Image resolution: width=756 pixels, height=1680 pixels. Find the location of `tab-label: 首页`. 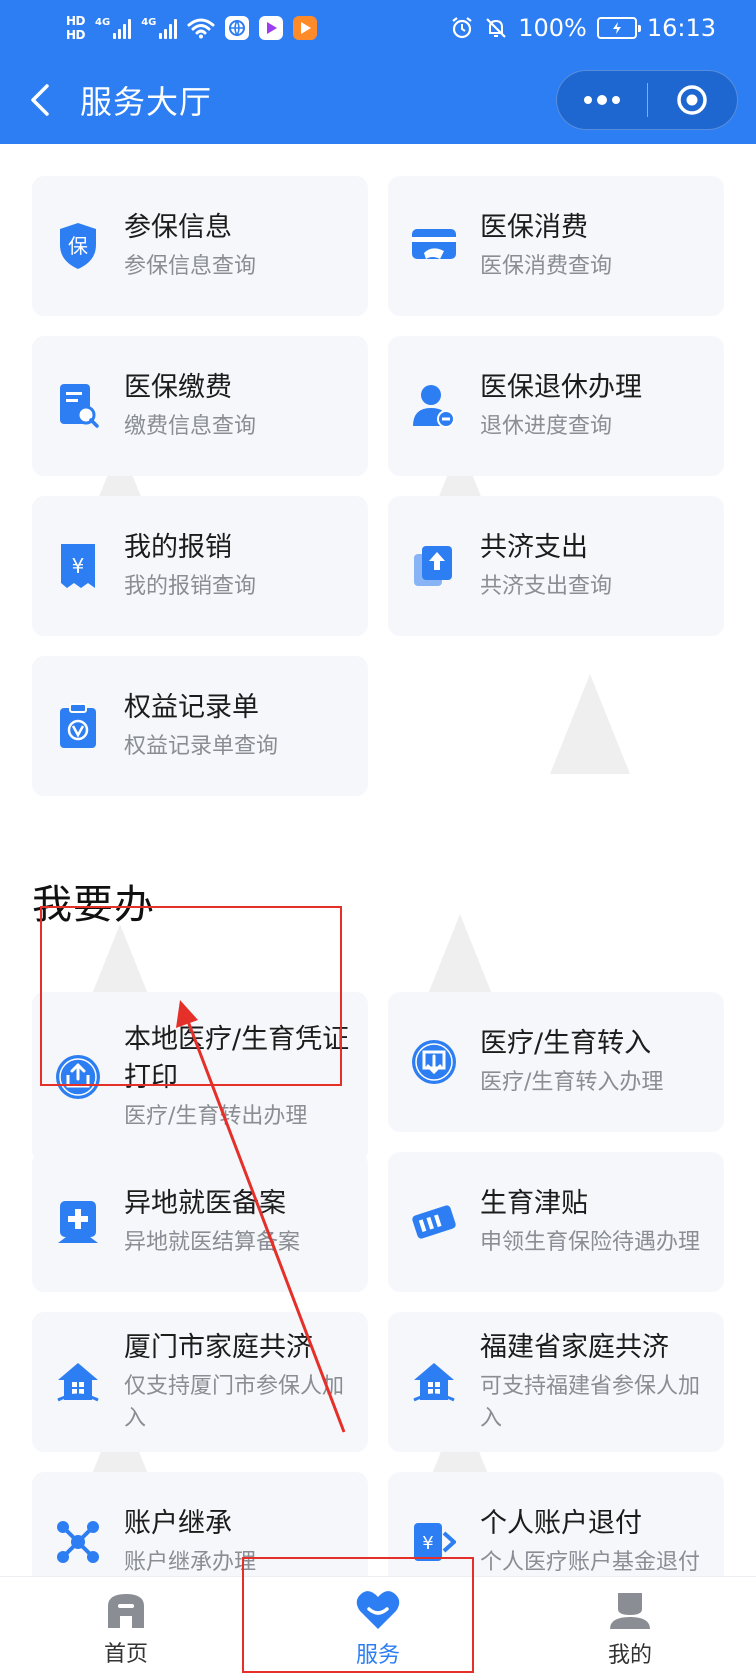

tab-label: 首页 is located at coordinates (125, 1654).